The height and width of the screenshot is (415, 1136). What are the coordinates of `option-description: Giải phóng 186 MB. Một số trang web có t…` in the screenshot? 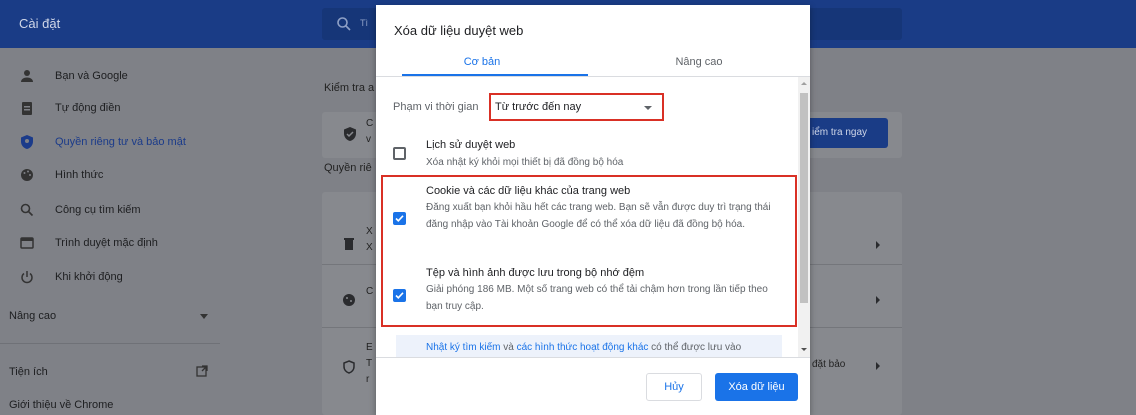 It's located at (597, 298).